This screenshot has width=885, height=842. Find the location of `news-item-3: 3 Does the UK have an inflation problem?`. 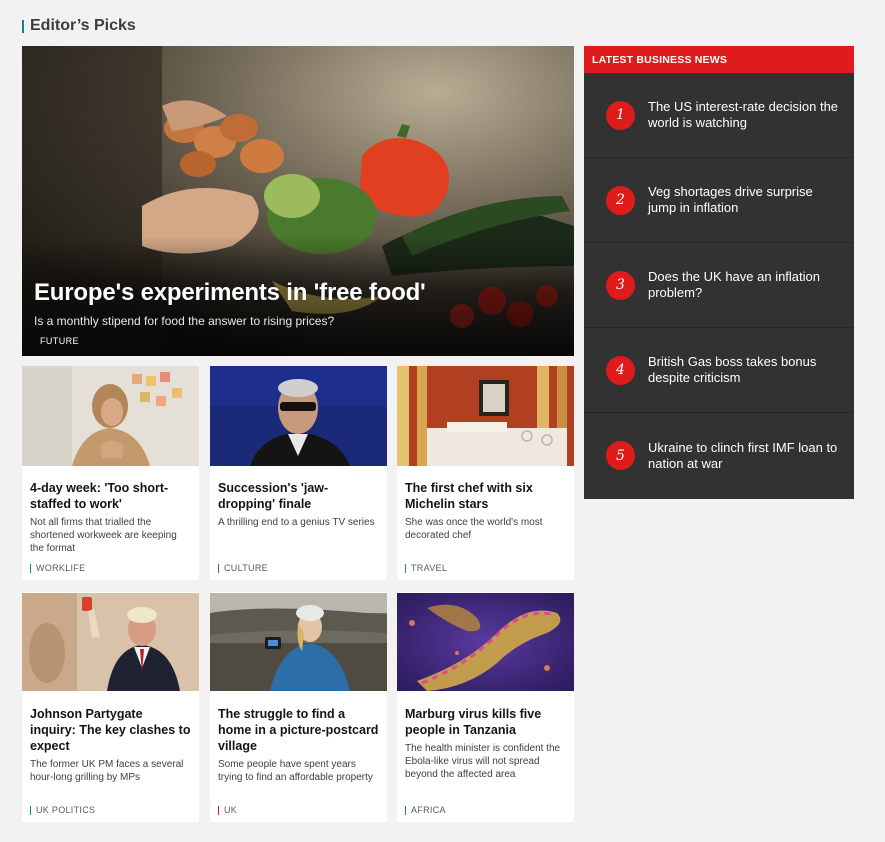

news-item-3: 3 Does the UK have an inflation problem? is located at coordinates (719, 285).